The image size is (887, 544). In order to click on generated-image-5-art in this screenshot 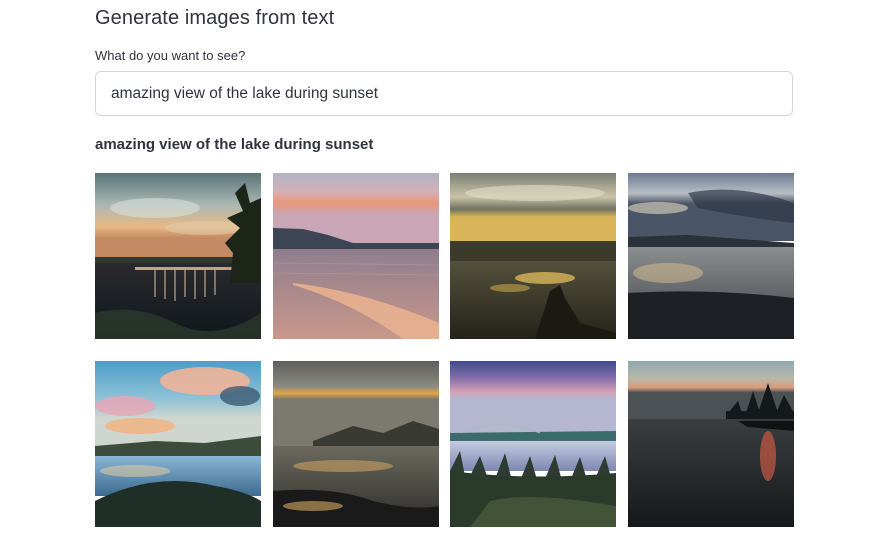, I will do `click(178, 444)`.